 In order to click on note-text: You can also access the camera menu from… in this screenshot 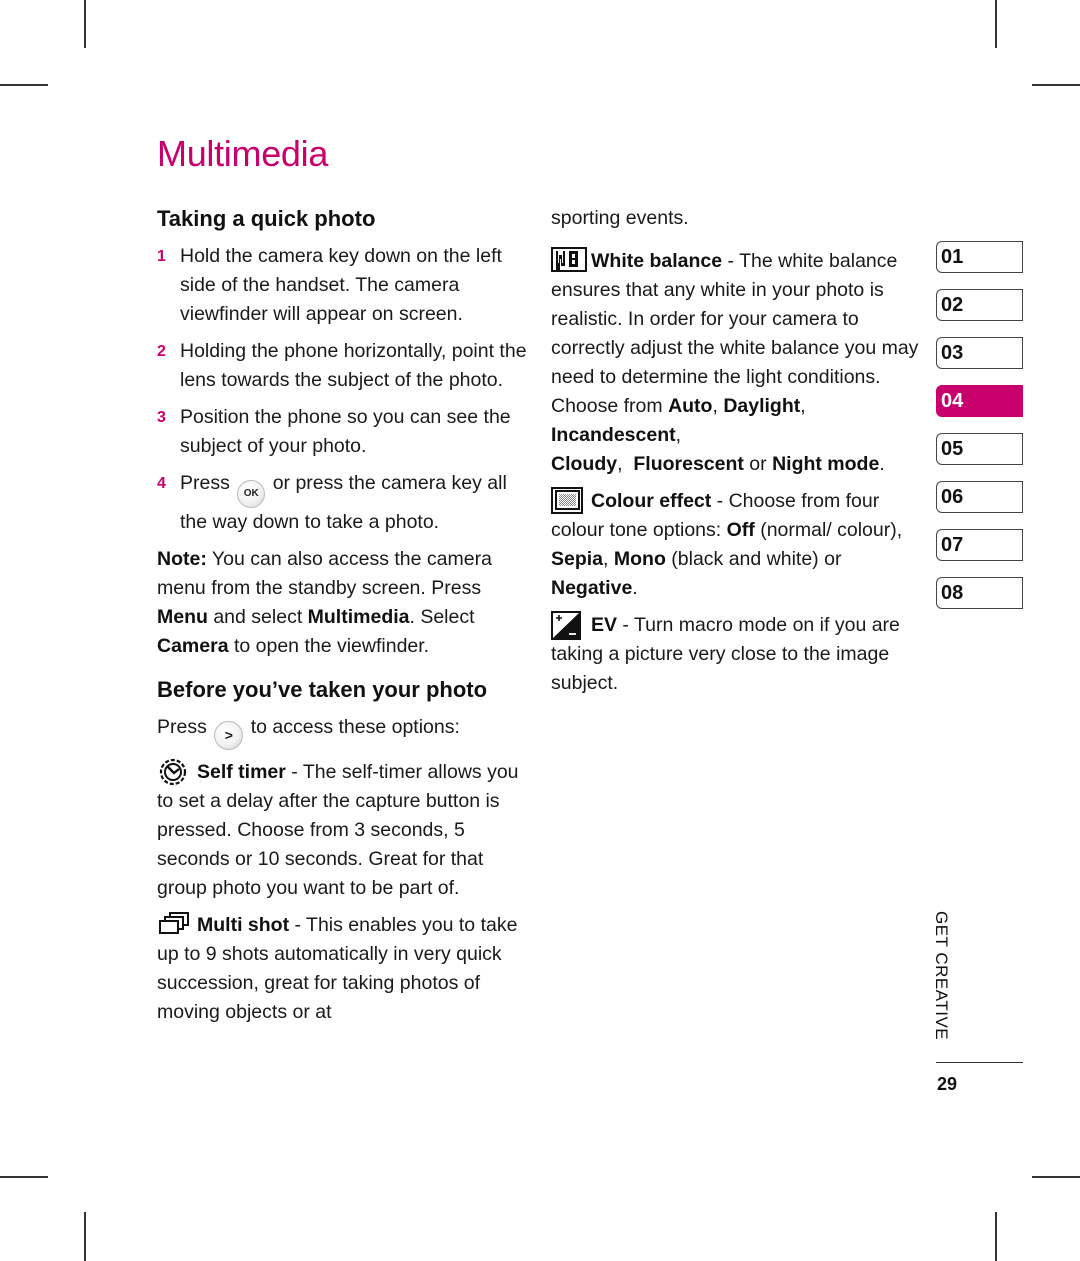, I will do `click(324, 573)`.